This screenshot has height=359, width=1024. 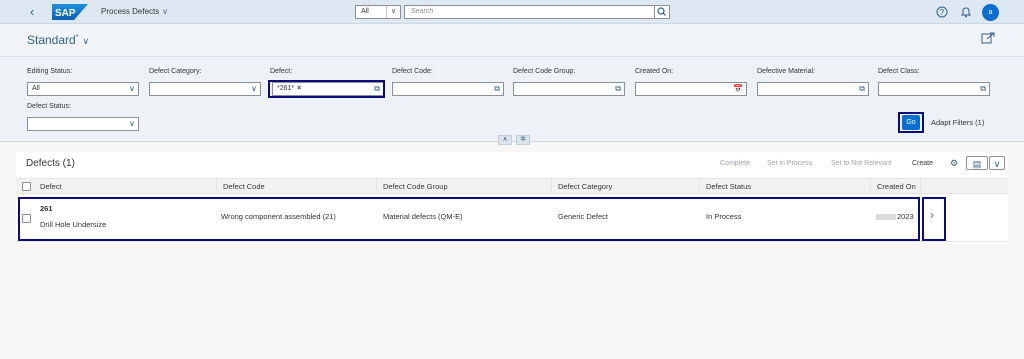 I want to click on avatar-initial: a, so click(x=990, y=12).